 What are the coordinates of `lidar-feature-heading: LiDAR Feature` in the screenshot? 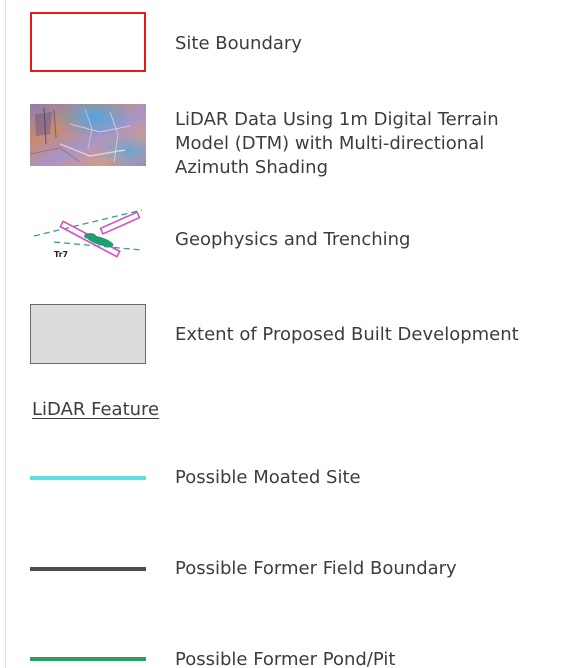 It's located at (96, 409).